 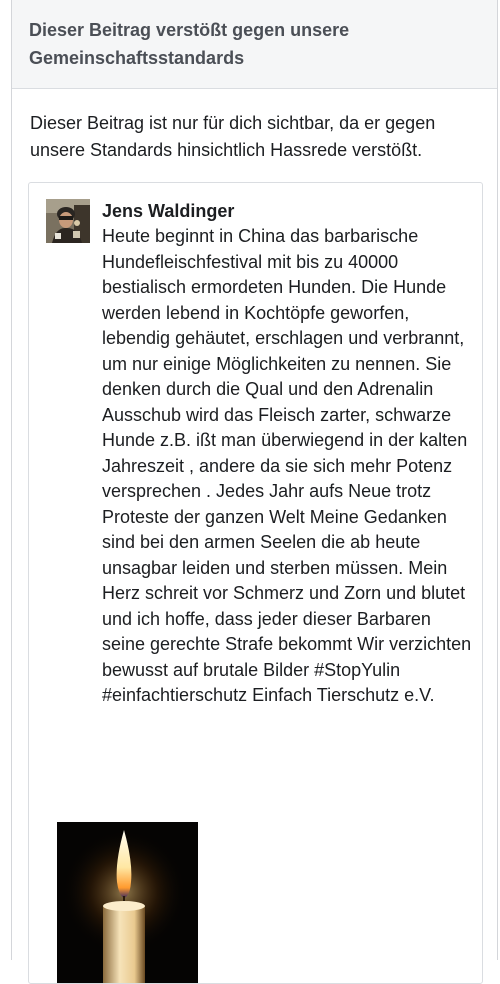 What do you see at coordinates (168, 211) in the screenshot?
I see `post-author-name: Jens Waldinger` at bounding box center [168, 211].